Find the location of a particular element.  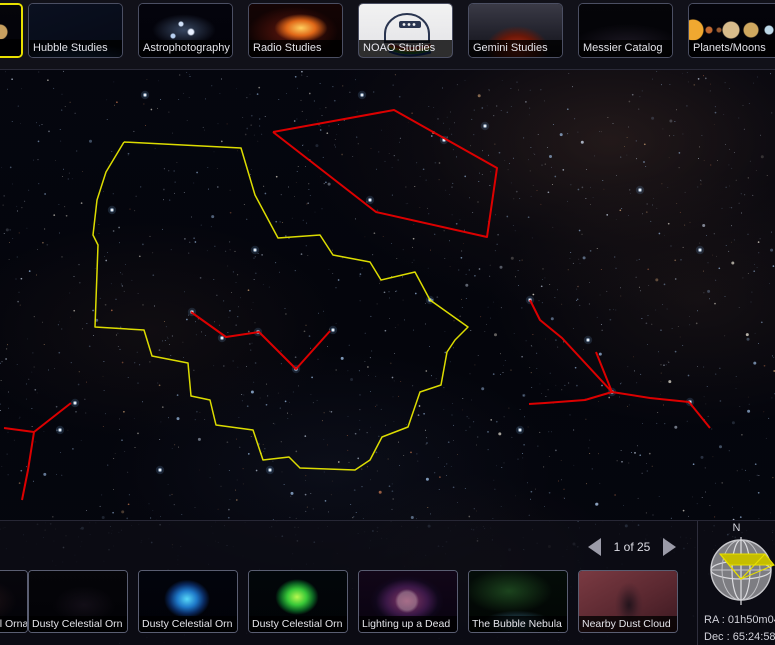

category-tile-astrophotography: Astrophotography is located at coordinates (185, 30).